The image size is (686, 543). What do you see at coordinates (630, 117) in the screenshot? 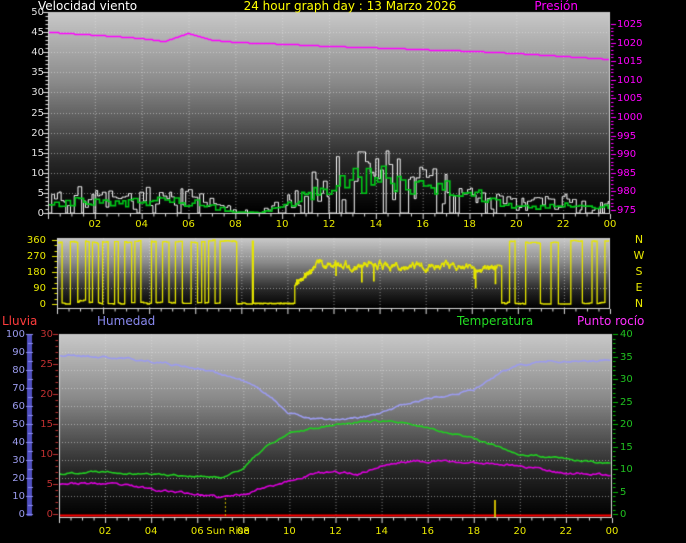
I see `tick-label: 1000` at bounding box center [630, 117].